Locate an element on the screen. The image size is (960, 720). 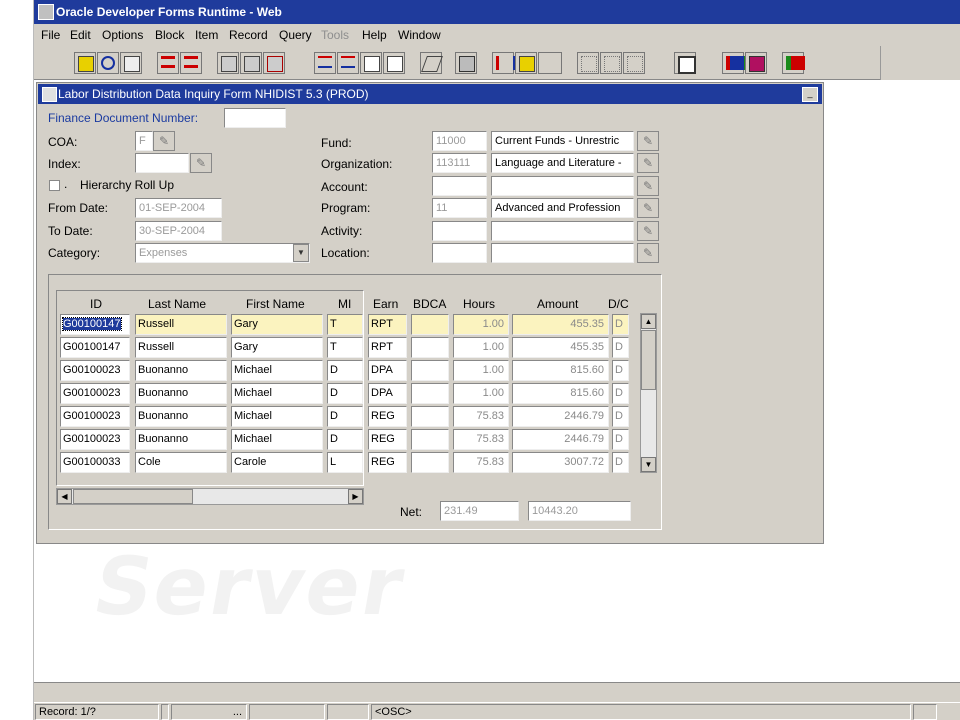
cell-first-name: Gary is located at coordinates (277, 347).